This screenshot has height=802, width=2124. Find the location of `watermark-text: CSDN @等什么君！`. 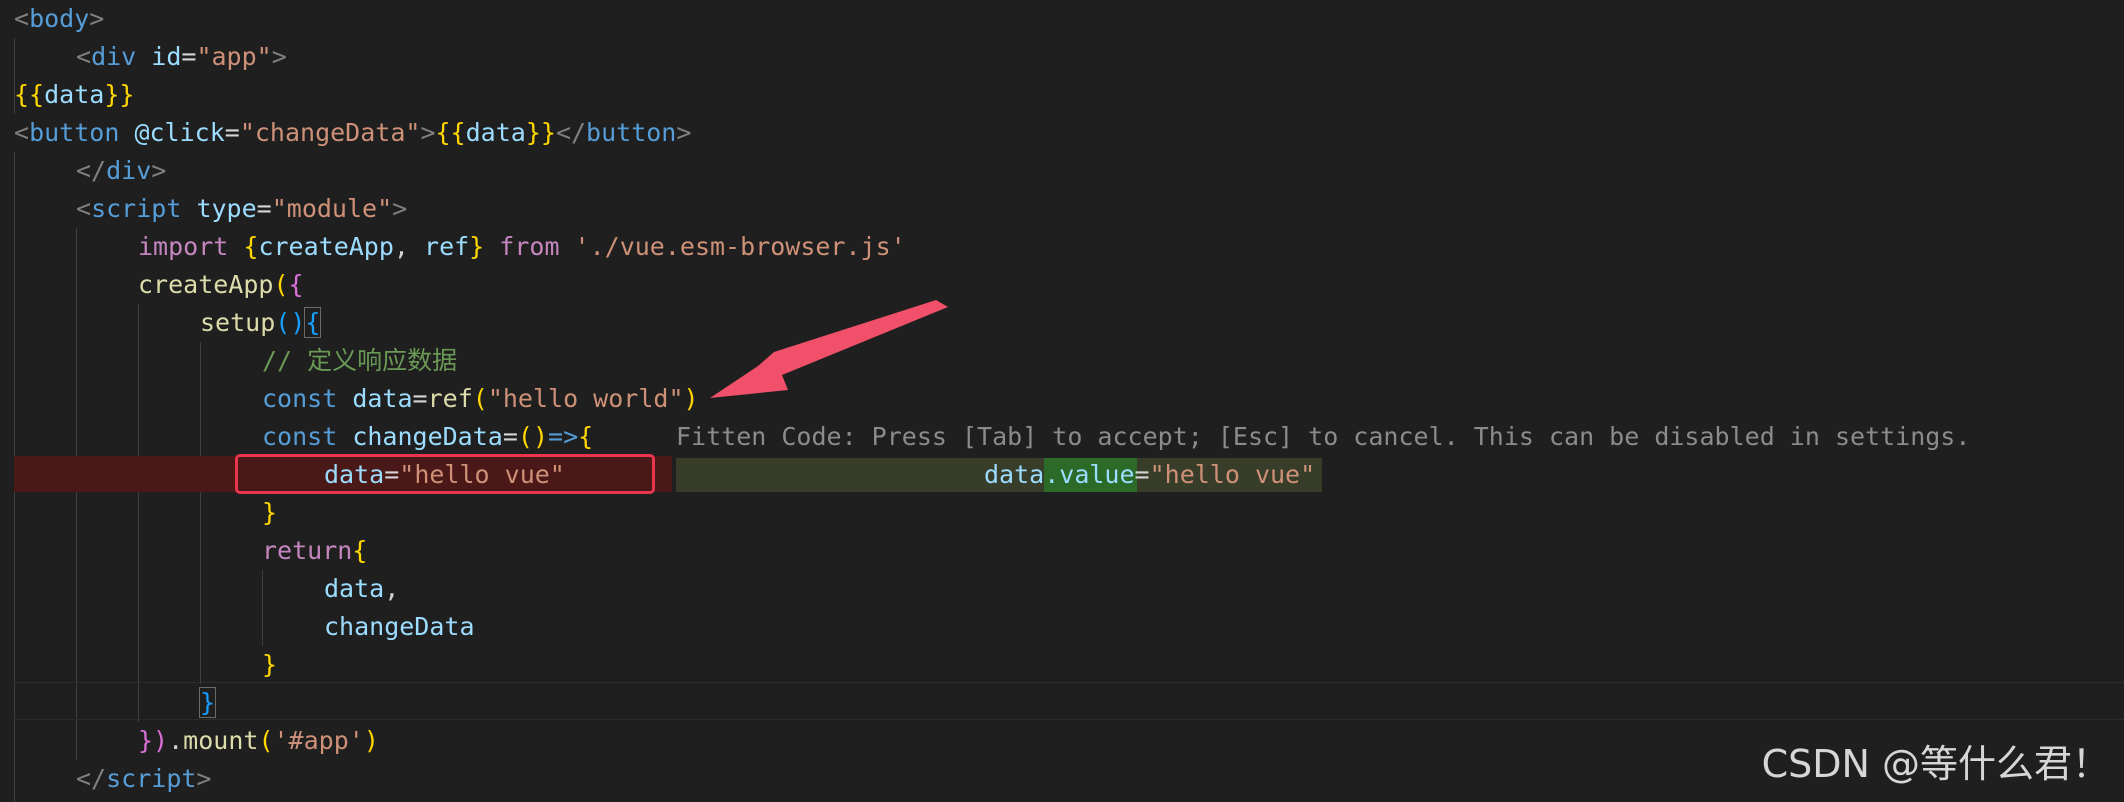

watermark-text: CSDN @等什么君！ is located at coordinates (1935, 764).